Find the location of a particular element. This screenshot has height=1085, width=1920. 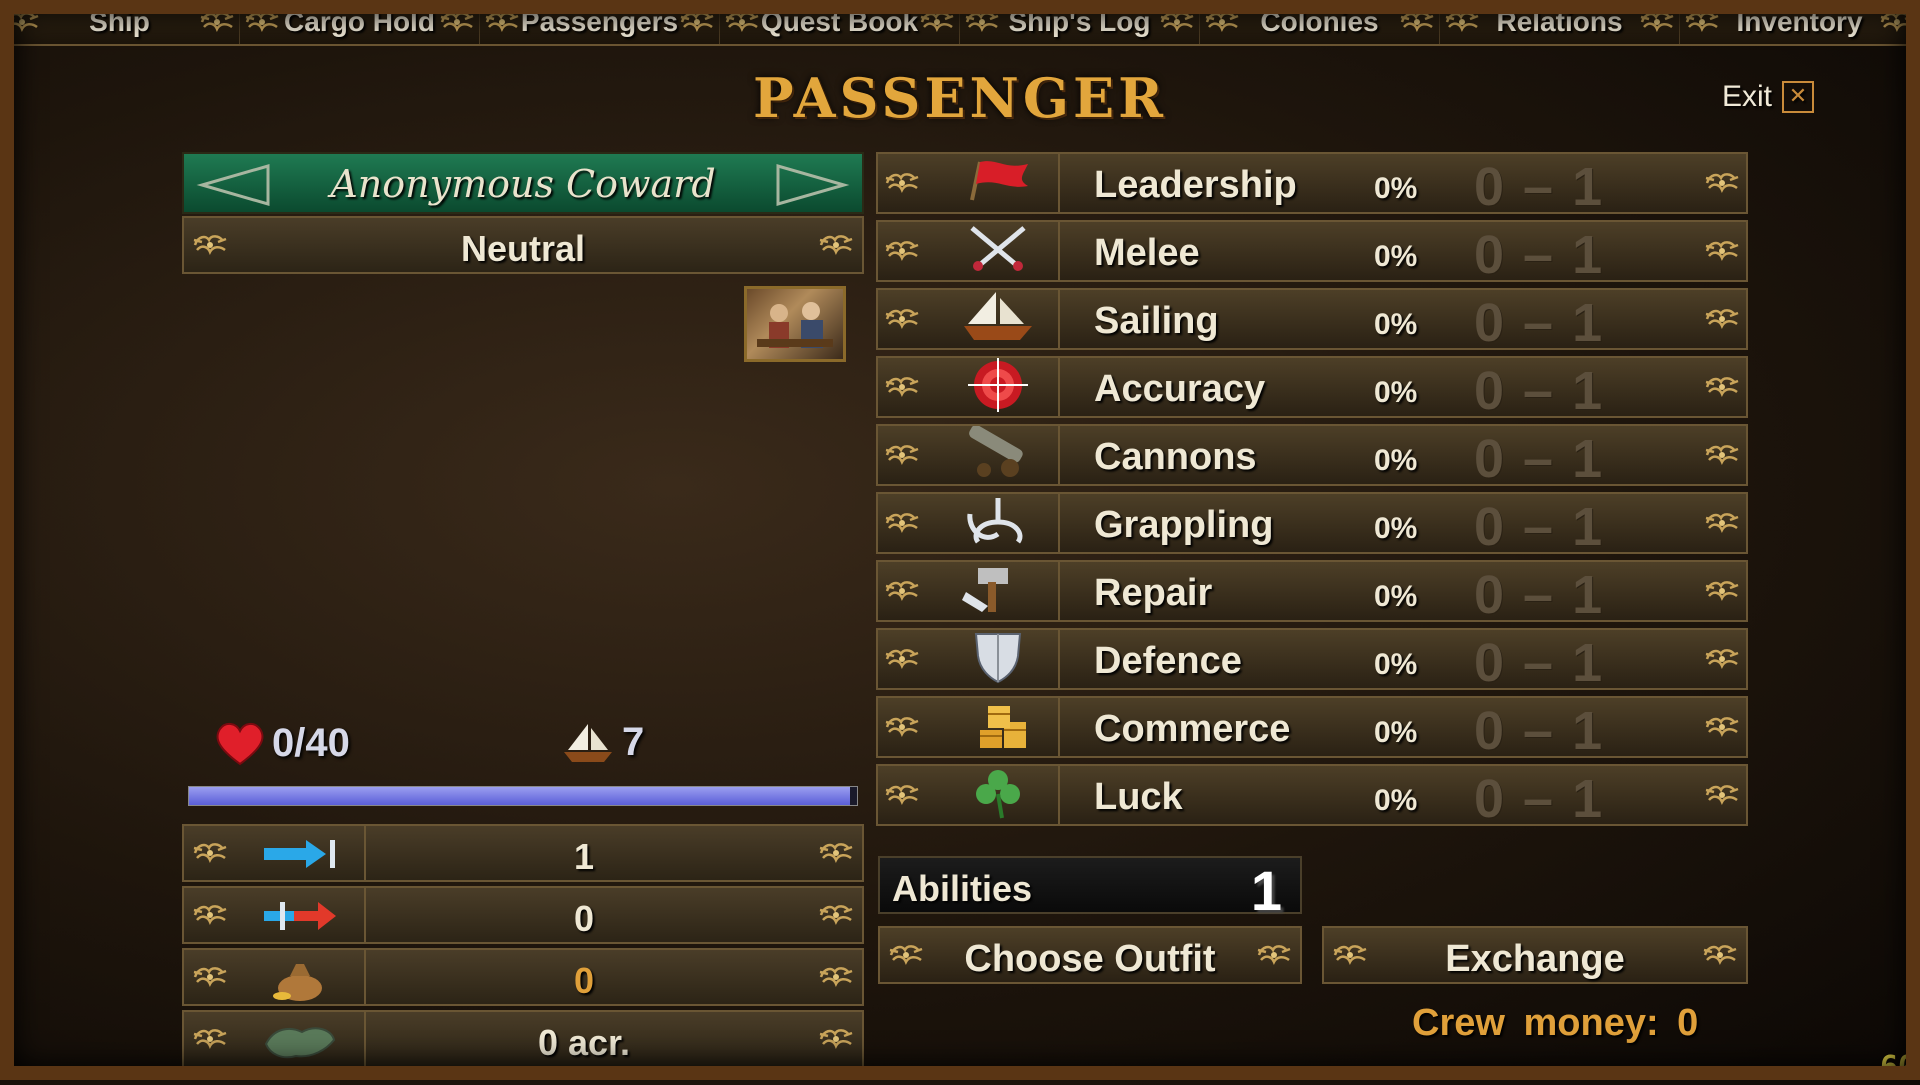

tab-ship-s-log: Ship's Log is located at coordinates (1080, 22).